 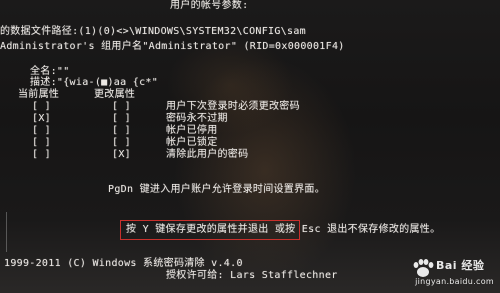 What do you see at coordinates (41, 118) in the screenshot?
I see `current-checkbox: [X]` at bounding box center [41, 118].